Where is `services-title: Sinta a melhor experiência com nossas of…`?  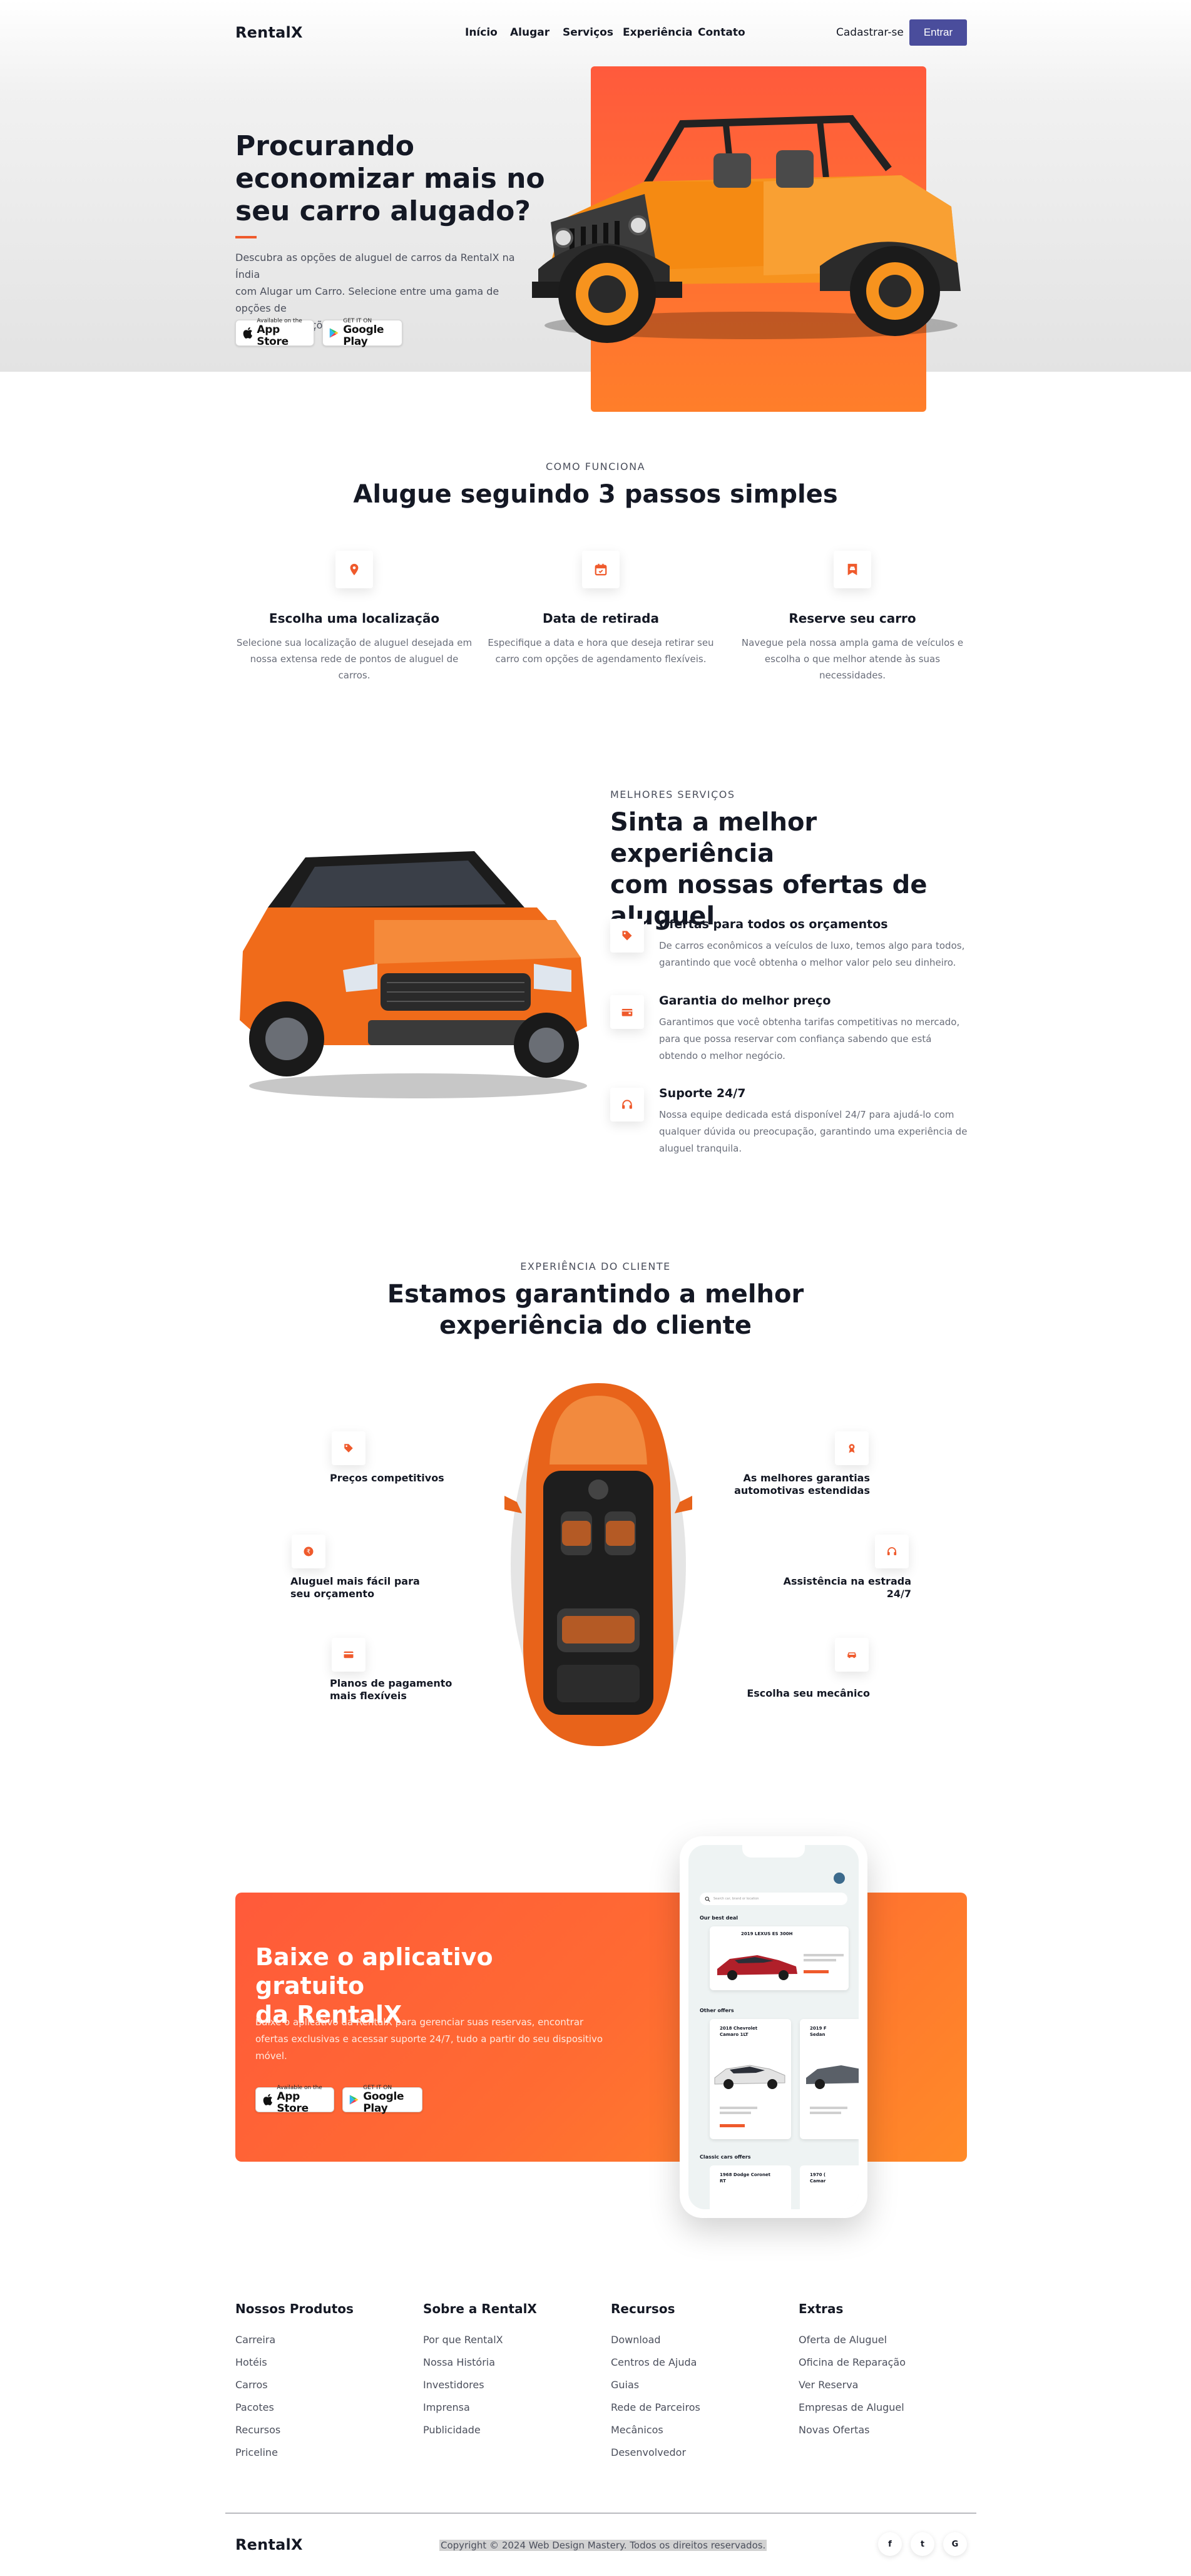
services-title: Sinta a melhor experiência com nossas of… is located at coordinates (769, 870).